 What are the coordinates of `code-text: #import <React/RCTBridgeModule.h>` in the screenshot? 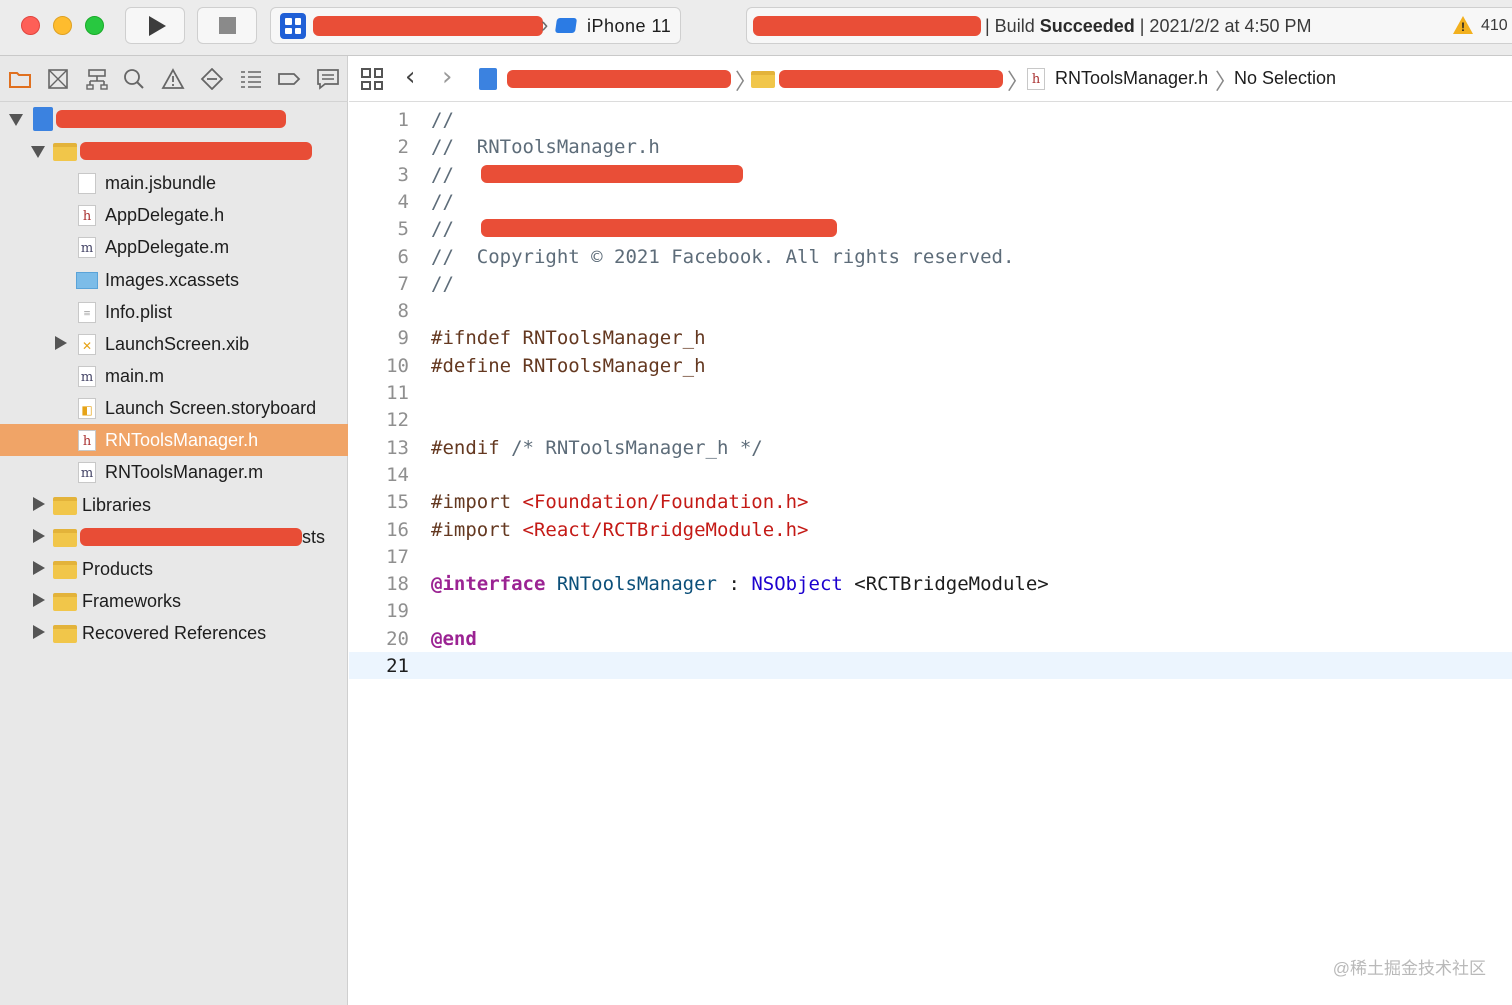 It's located at (620, 530).